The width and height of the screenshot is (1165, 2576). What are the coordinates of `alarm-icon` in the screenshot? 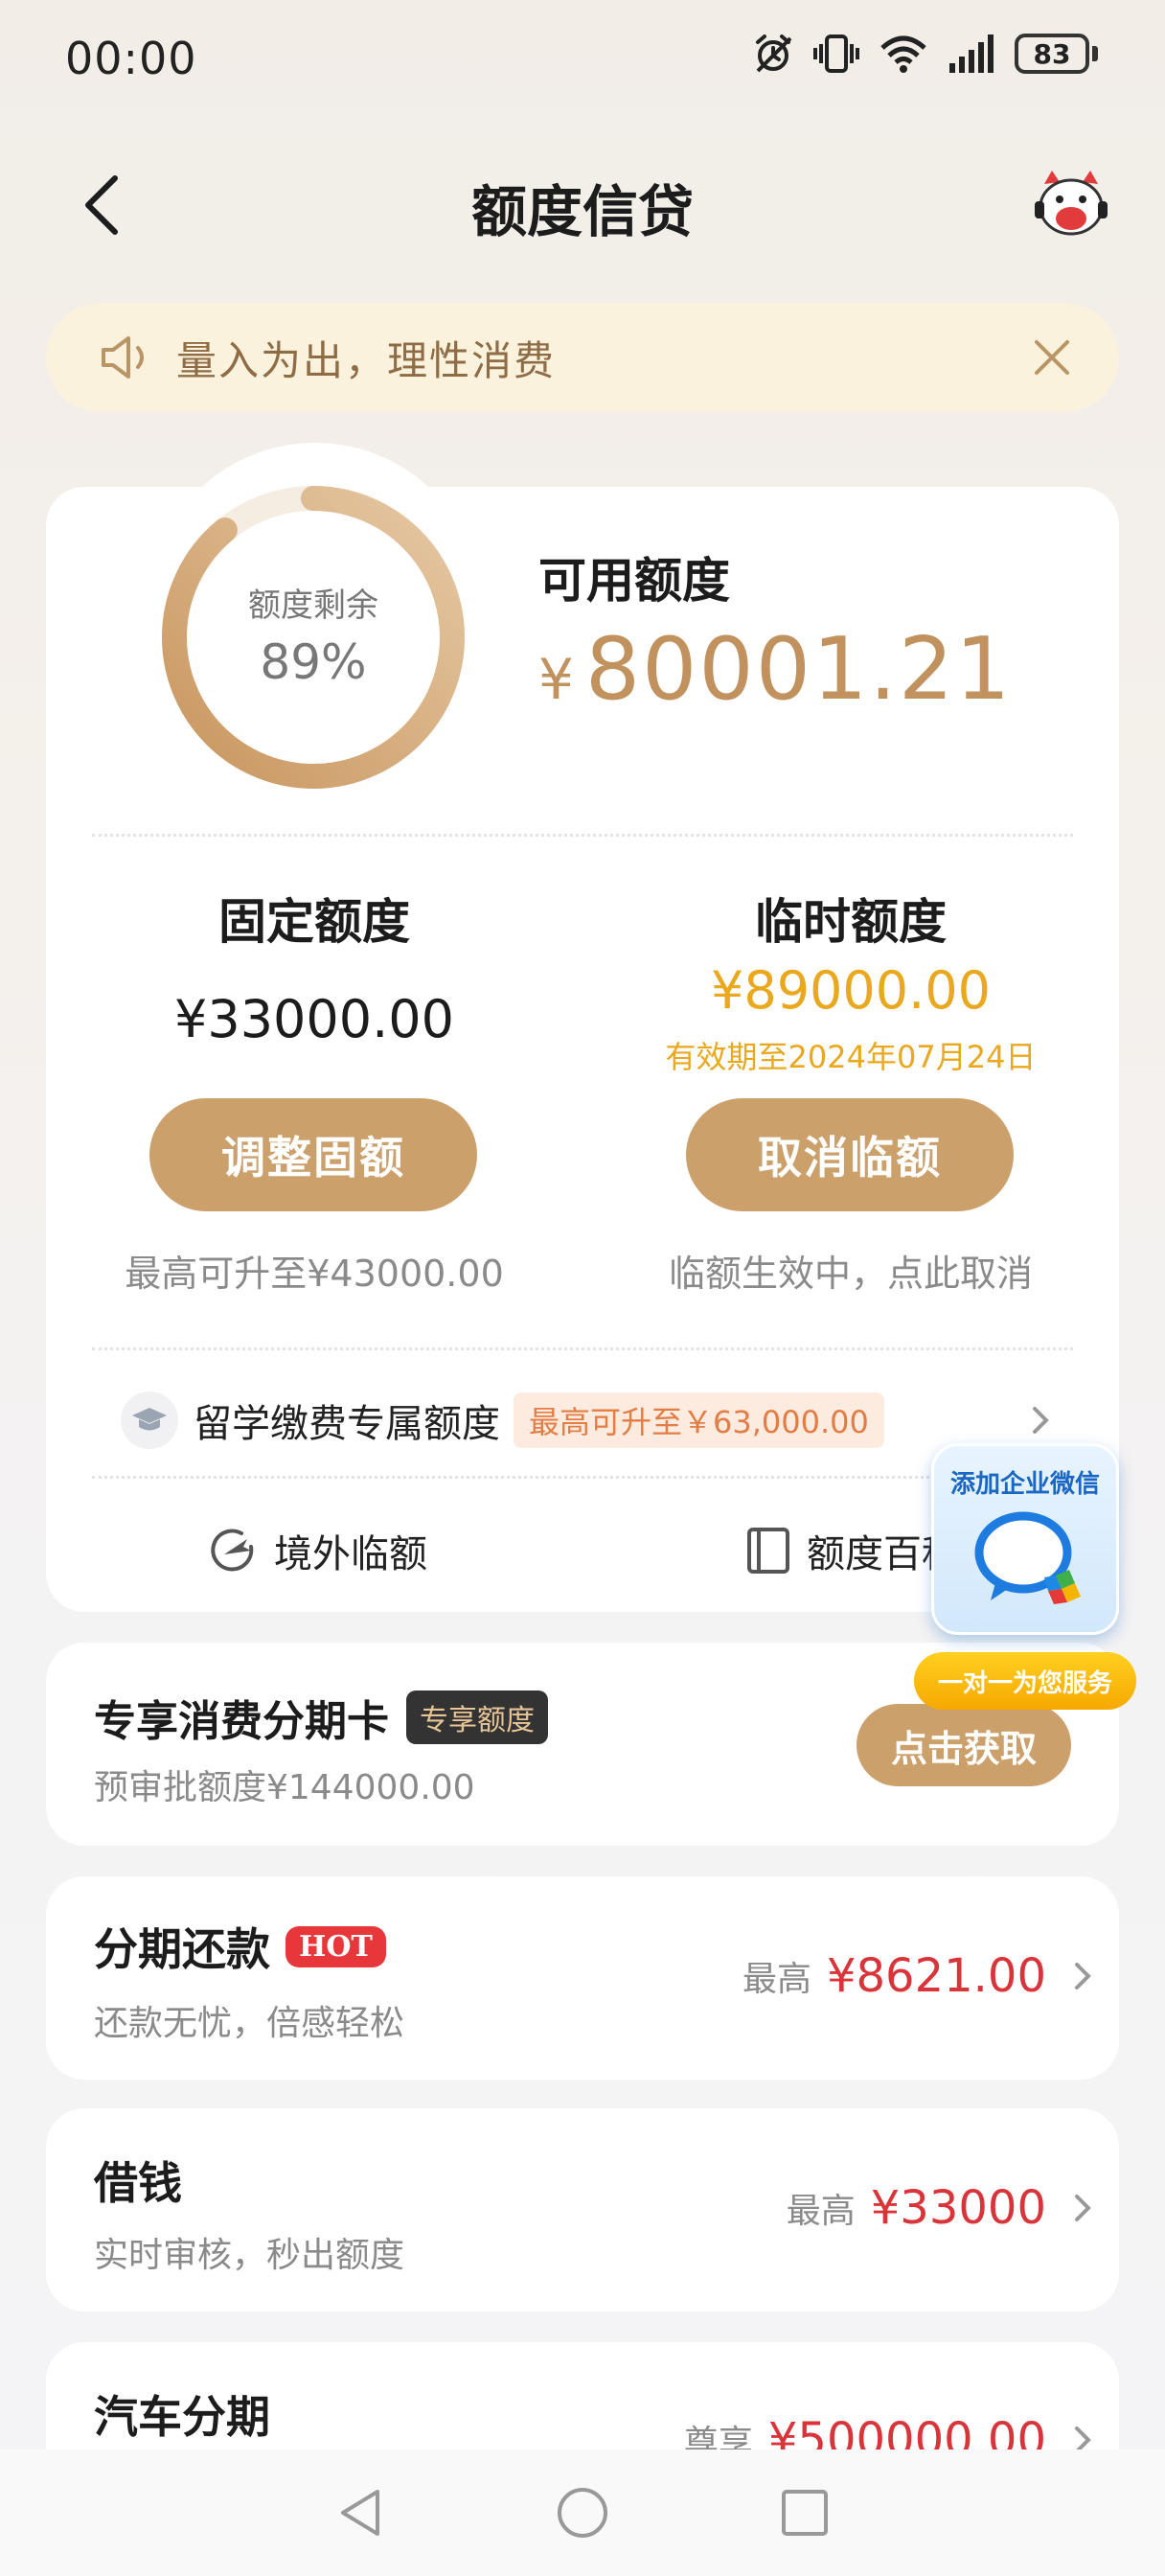 It's located at (774, 53).